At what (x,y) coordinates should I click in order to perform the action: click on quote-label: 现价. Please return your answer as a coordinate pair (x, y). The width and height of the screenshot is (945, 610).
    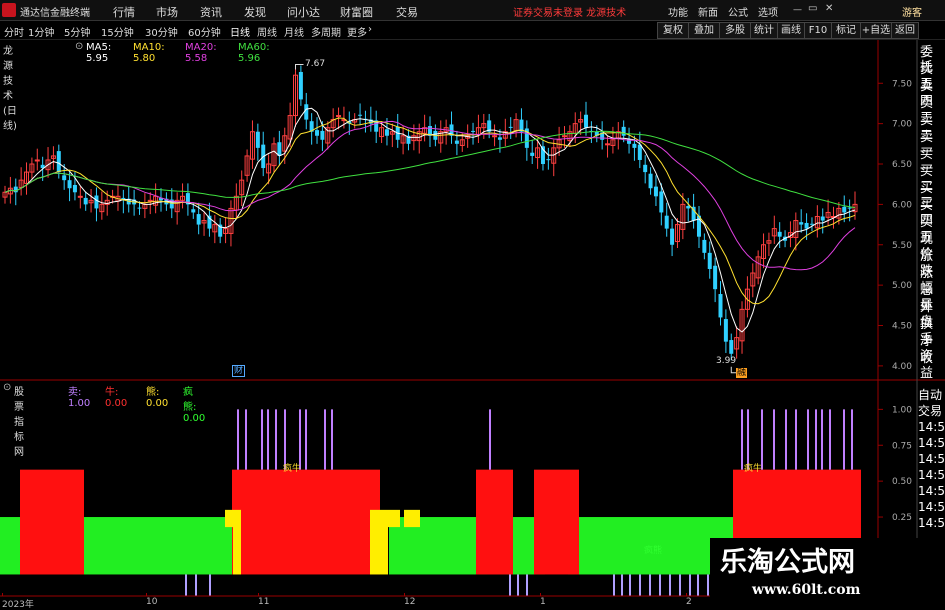
    Looking at the image, I should click on (927, 247).